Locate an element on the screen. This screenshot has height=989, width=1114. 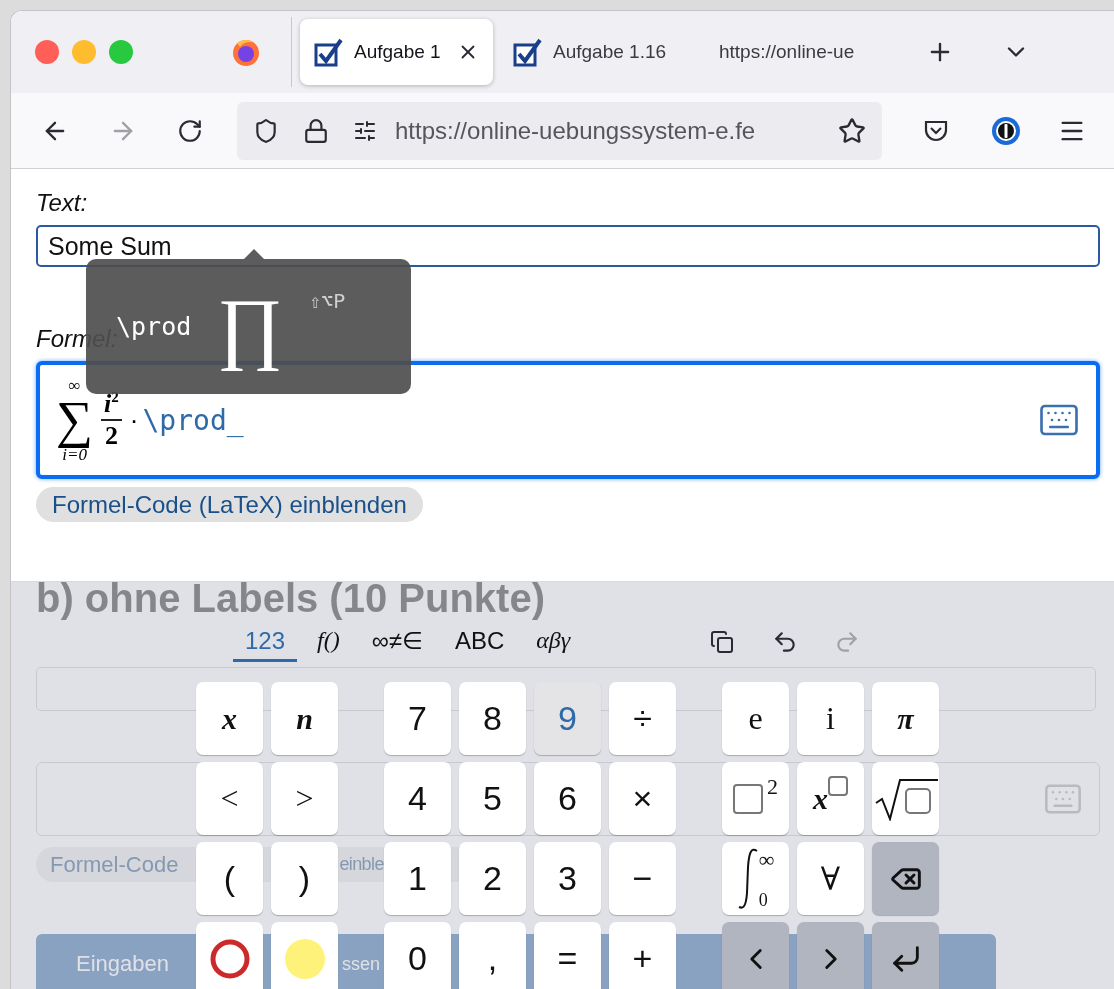
latex-command: \prod_ is located at coordinates (193, 420).